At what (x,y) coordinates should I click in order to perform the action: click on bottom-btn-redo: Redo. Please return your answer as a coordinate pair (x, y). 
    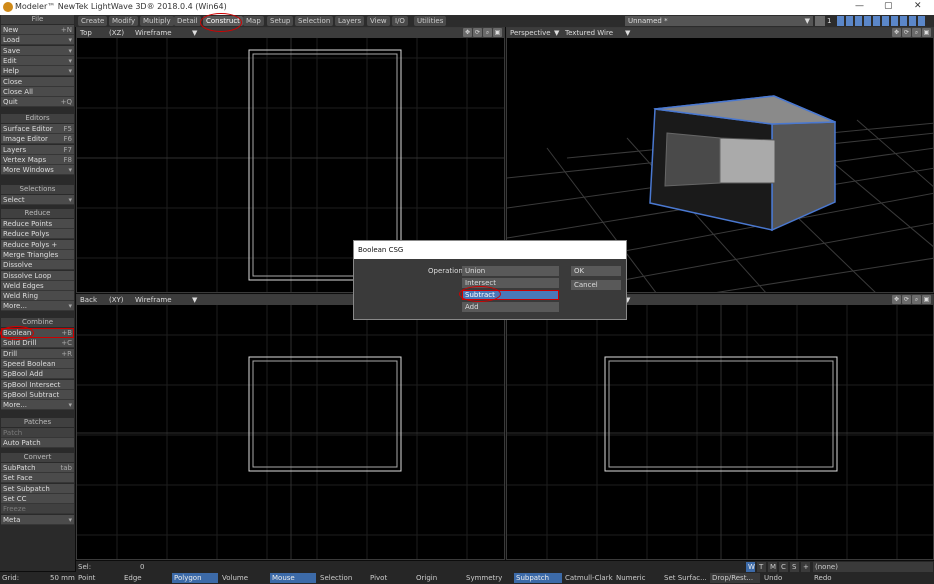
    Looking at the image, I should click on (837, 578).